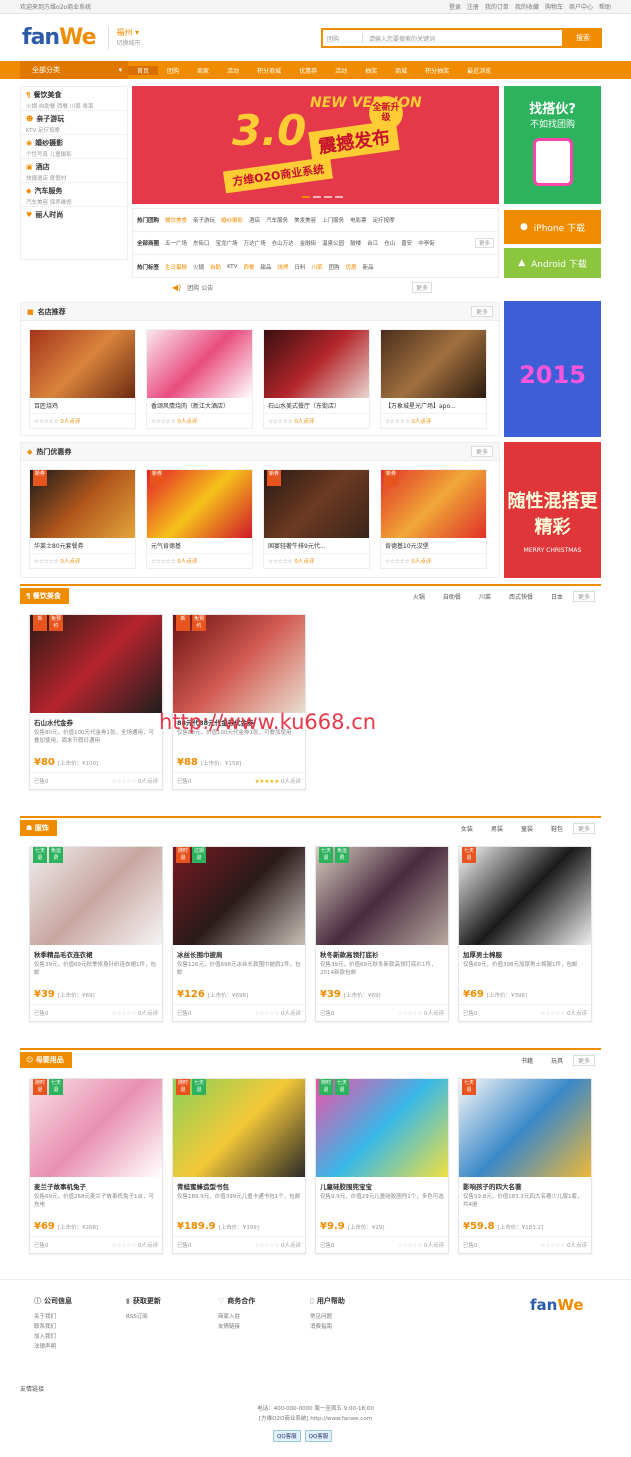  Describe the element at coordinates (143, 70) in the screenshot. I see `nav-item: 首页` at that location.